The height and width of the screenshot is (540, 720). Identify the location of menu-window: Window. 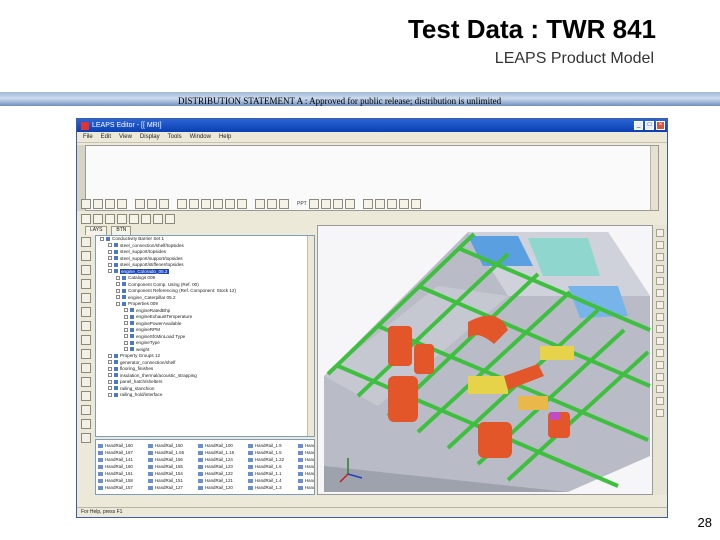
(200, 137).